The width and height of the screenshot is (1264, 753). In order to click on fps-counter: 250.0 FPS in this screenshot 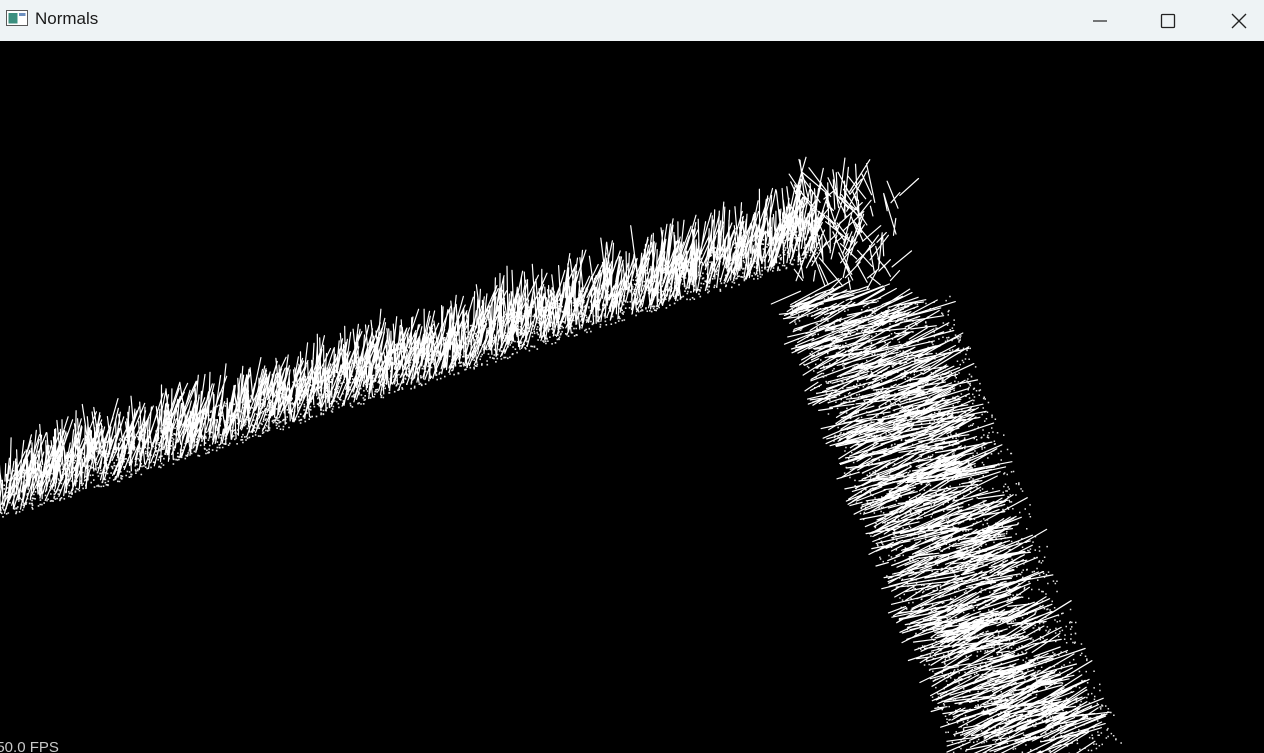, I will do `click(29, 746)`.